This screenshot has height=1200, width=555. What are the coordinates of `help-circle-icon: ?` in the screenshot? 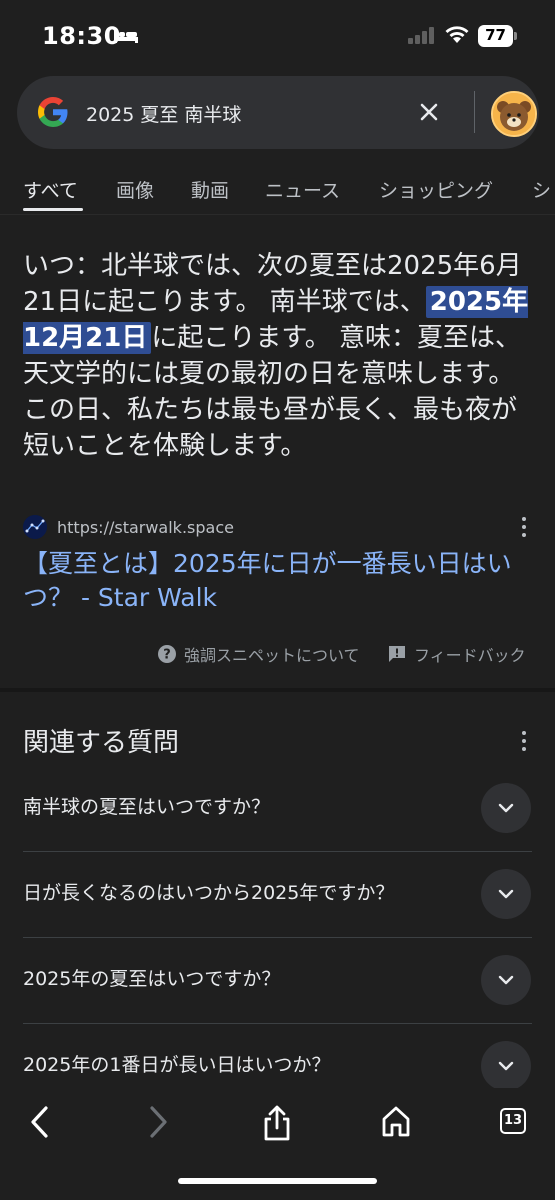 It's located at (167, 654).